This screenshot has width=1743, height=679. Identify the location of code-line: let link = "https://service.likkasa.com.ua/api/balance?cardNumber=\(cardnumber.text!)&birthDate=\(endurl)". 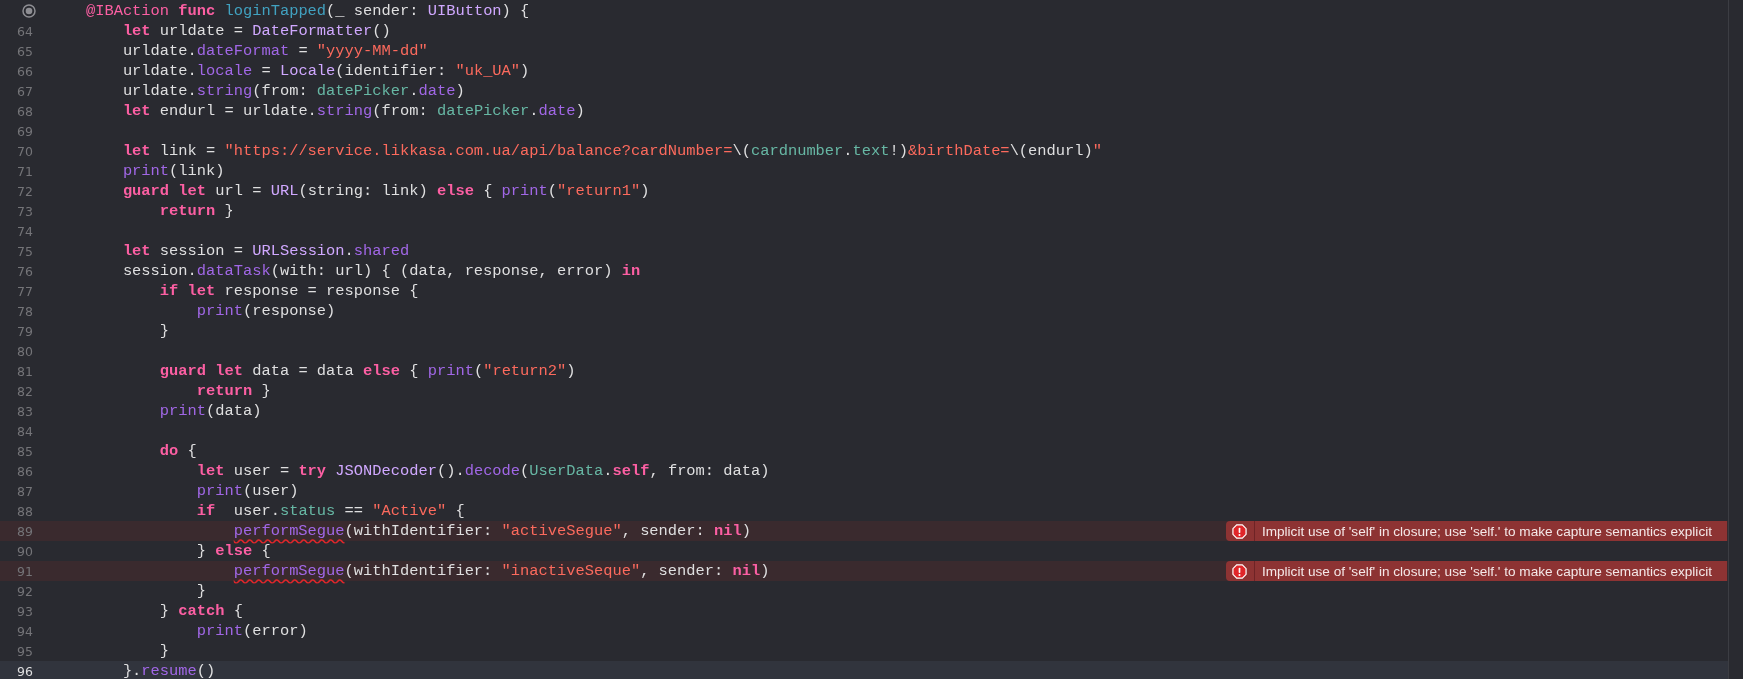
(611, 151).